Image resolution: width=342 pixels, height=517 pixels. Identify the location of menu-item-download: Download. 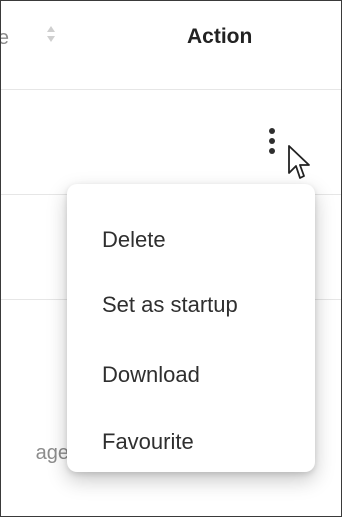
(191, 375).